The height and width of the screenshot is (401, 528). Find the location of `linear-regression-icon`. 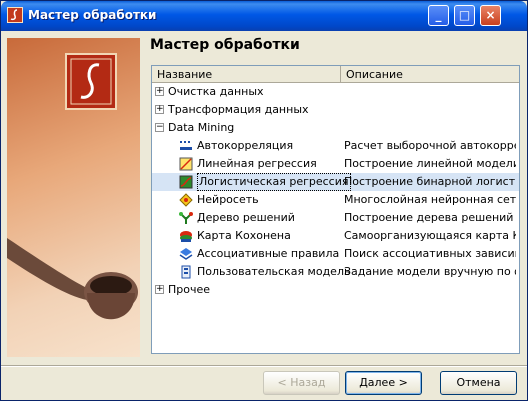

linear-regression-icon is located at coordinates (186, 164).